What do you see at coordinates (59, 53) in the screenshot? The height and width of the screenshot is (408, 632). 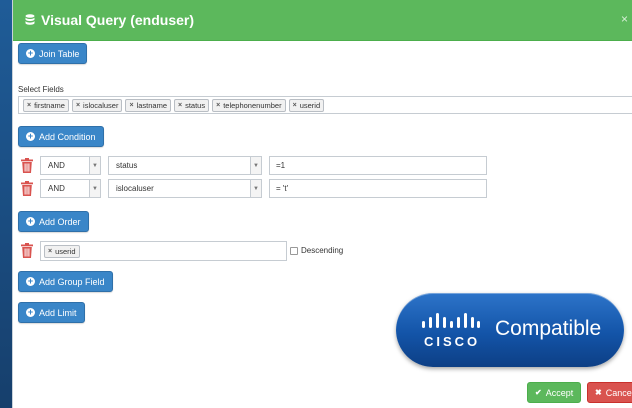 I see `join-table-label: Join Table` at bounding box center [59, 53].